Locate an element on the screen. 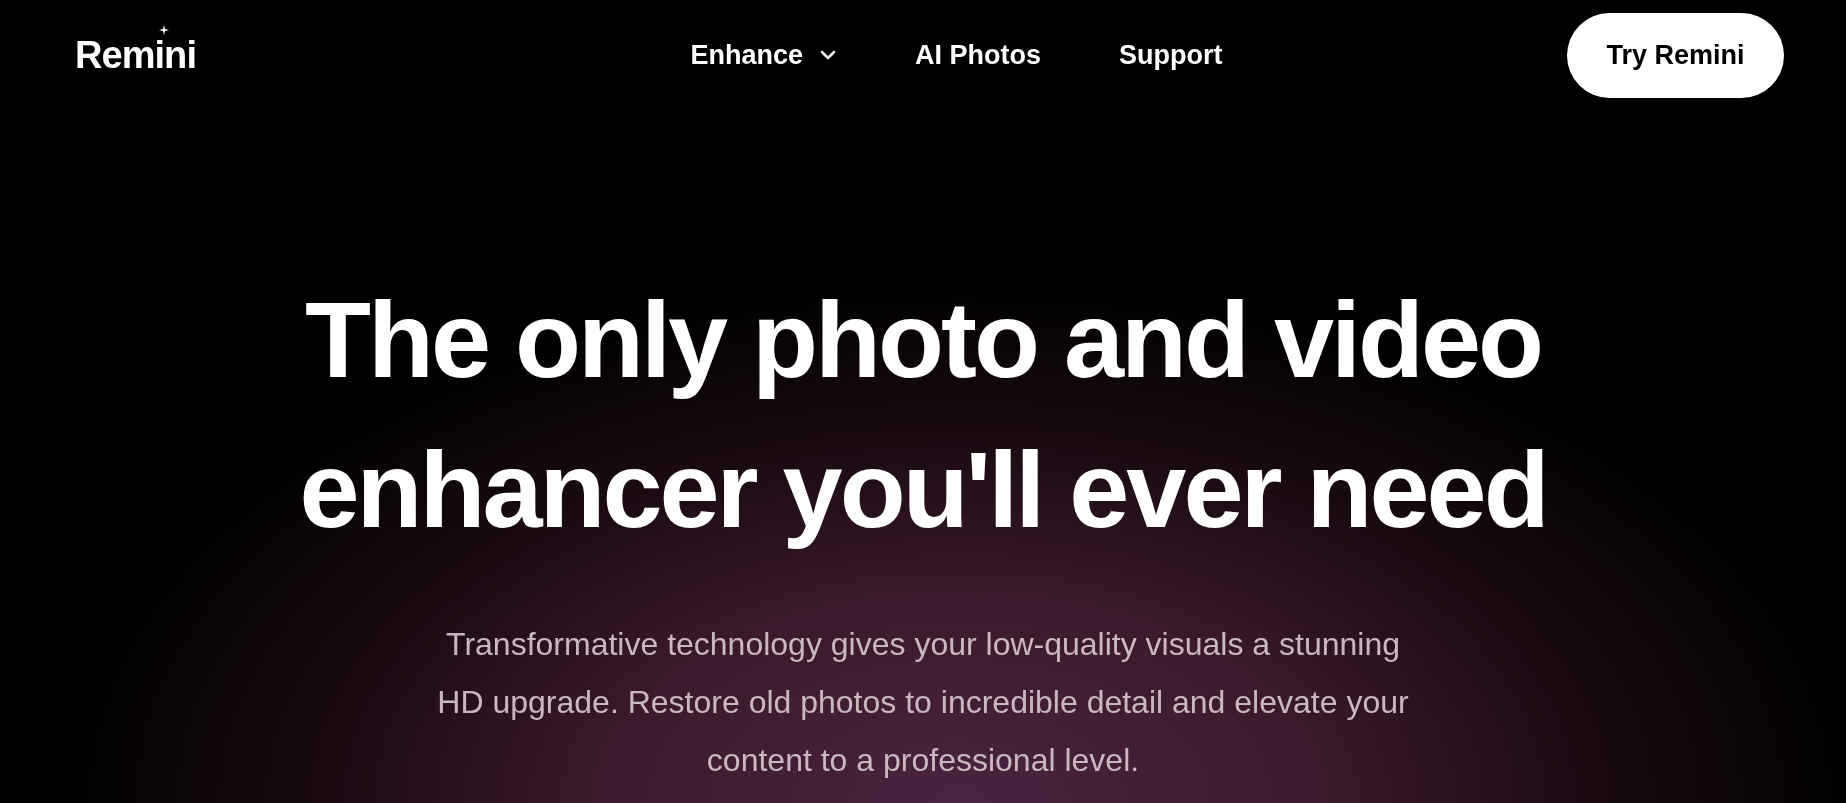  headline-line: enhancer you'll ever need is located at coordinates (923, 490).